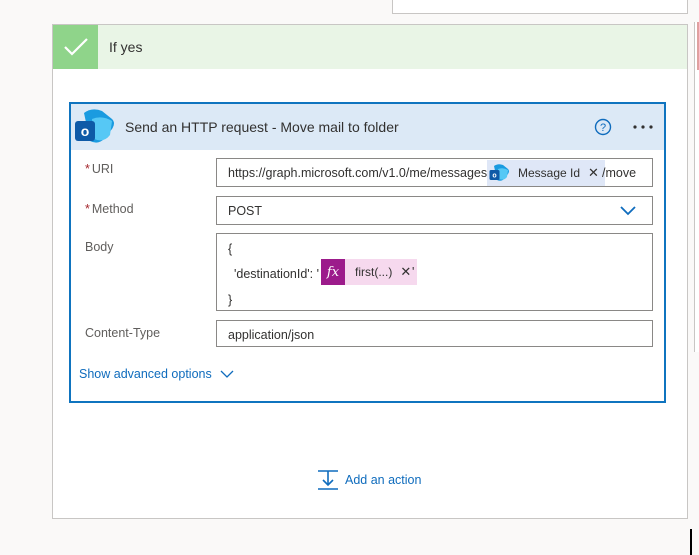 Image resolution: width=699 pixels, height=555 pixels. What do you see at coordinates (109, 209) in the screenshot?
I see `method-label: * Method` at bounding box center [109, 209].